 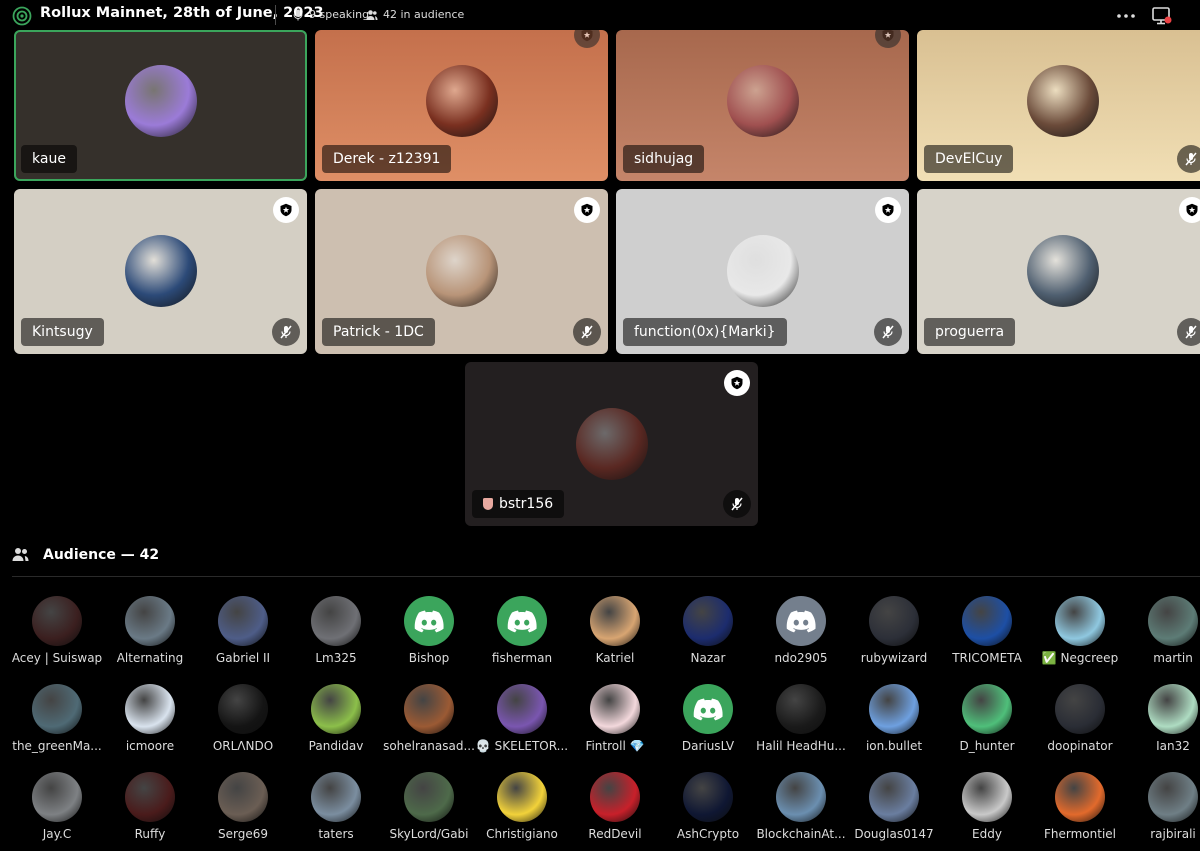 I want to click on audience-member: AshCrypto, so click(x=708, y=806).